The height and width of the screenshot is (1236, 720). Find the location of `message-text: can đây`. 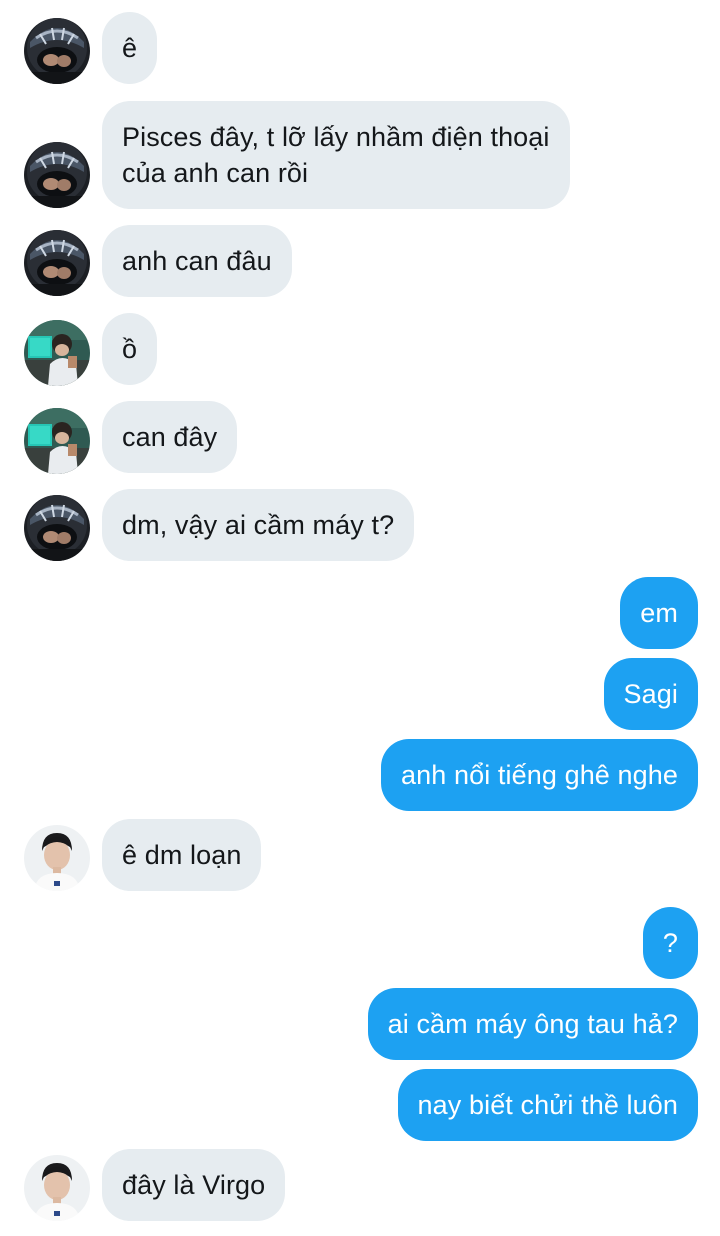

message-text: can đây is located at coordinates (170, 437).